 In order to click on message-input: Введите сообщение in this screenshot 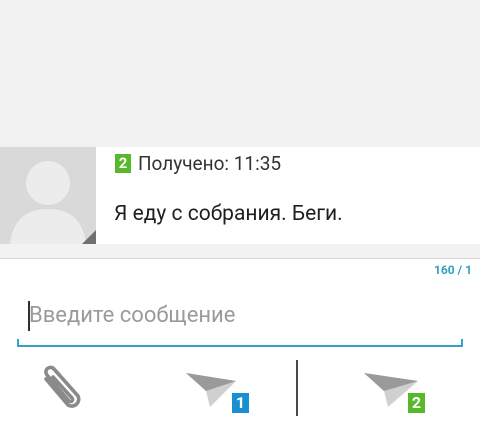, I will do `click(240, 319)`.